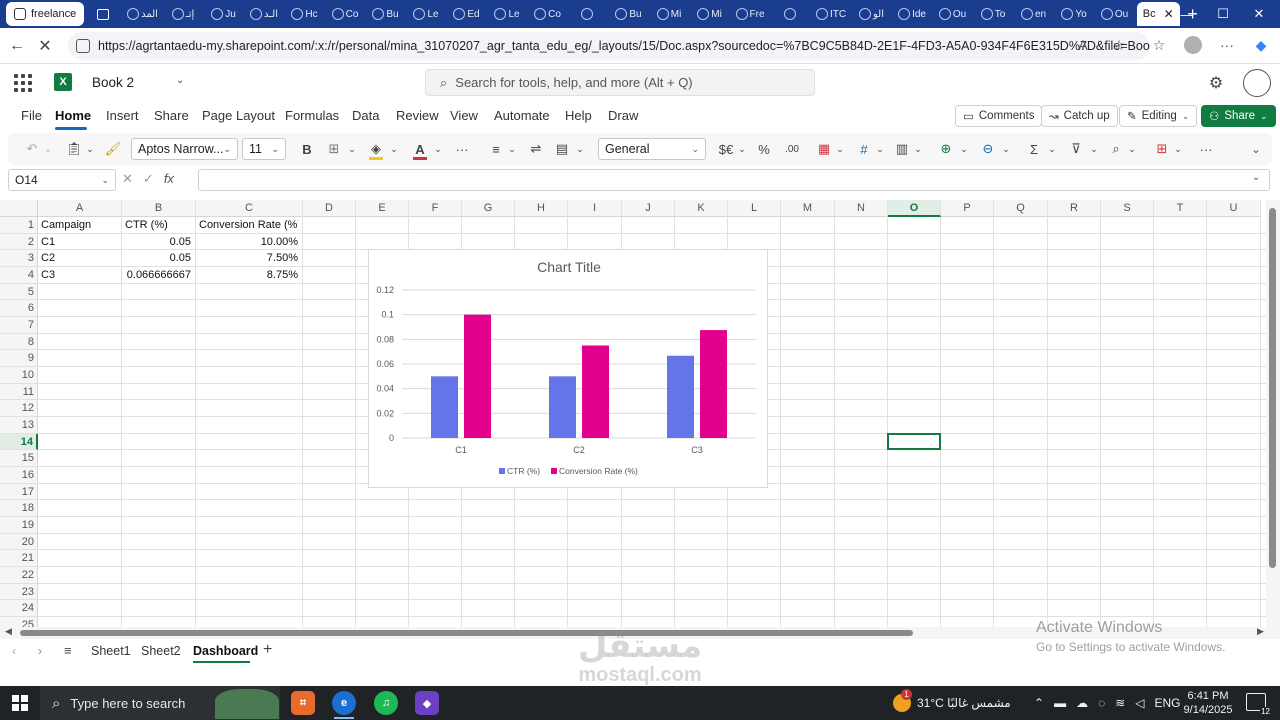  What do you see at coordinates (19, 375) in the screenshot?
I see `row-header-10: 10` at bounding box center [19, 375].